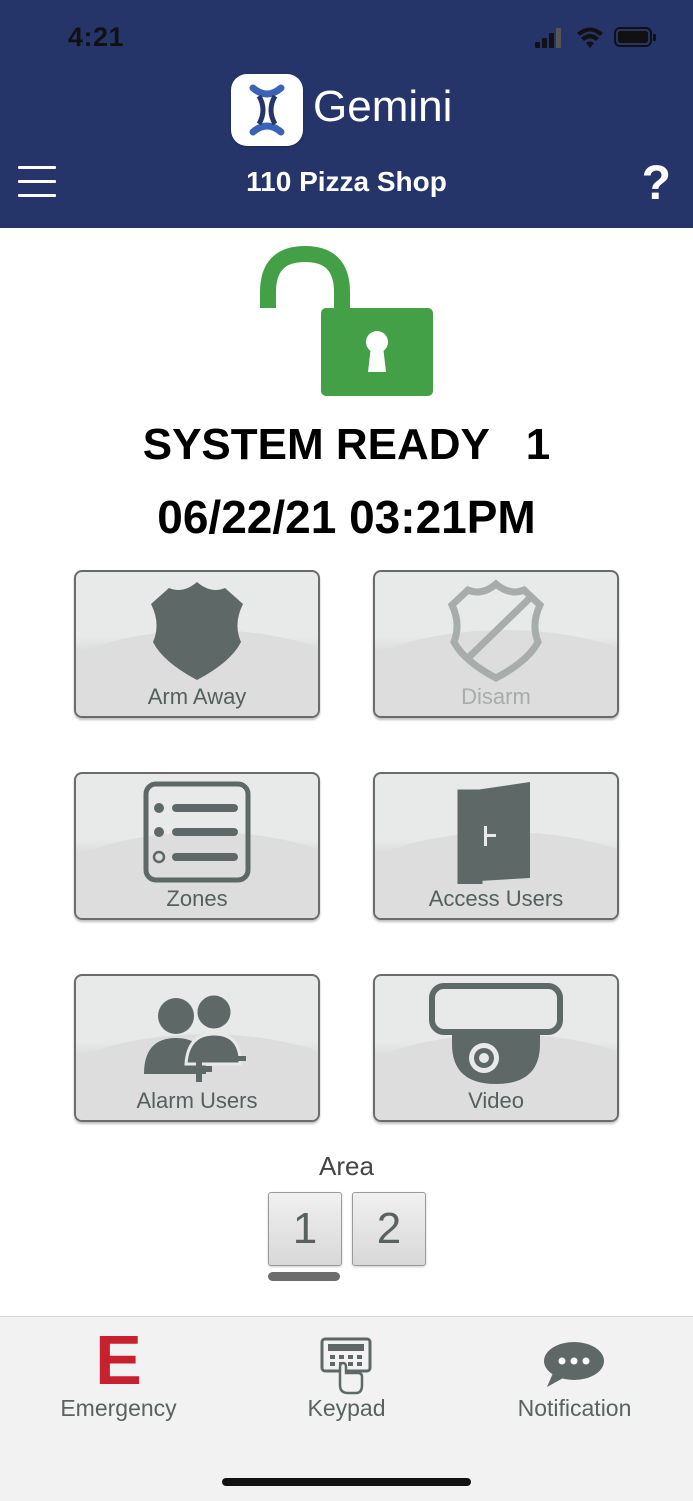  I want to click on keypad-icon, so click(346, 1366).